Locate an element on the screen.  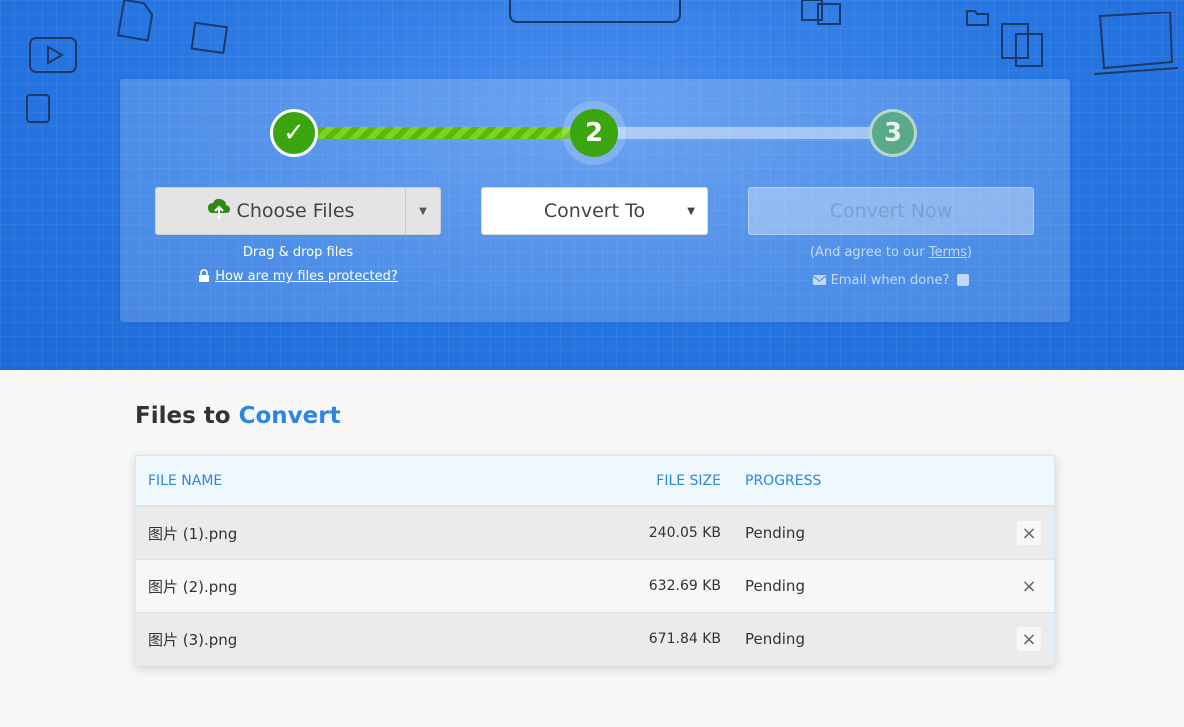
laptop-doodle-icon is located at coordinates (1135, 47).